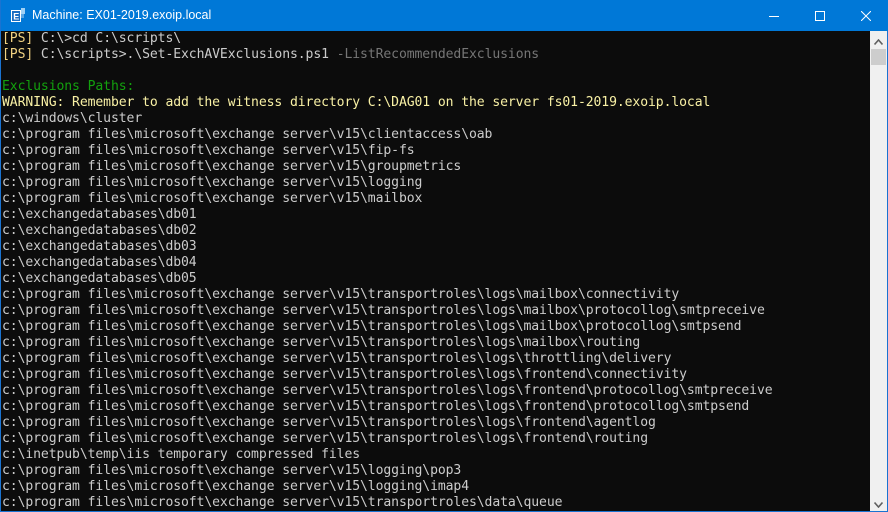 This screenshot has height=512, width=888. I want to click on minimize-button, so click(774, 15).